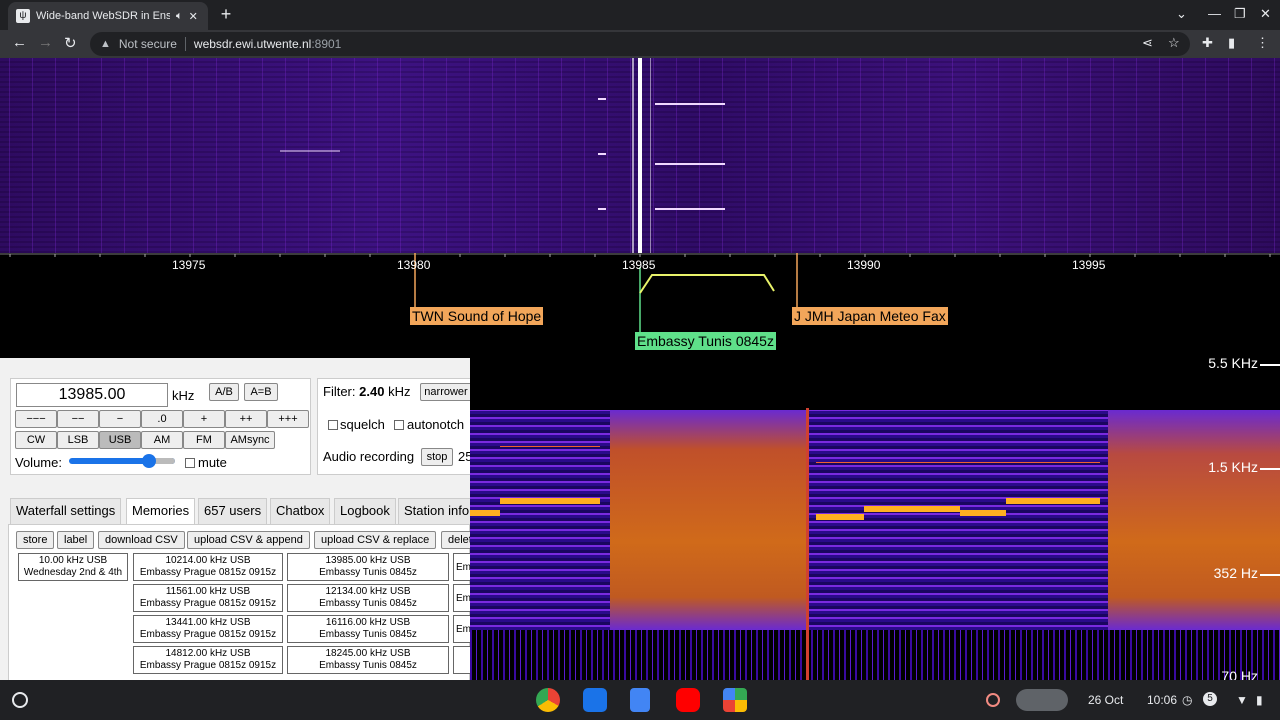 This screenshot has width=1280, height=720. I want to click on step-down-3-button: −−−, so click(36, 419).